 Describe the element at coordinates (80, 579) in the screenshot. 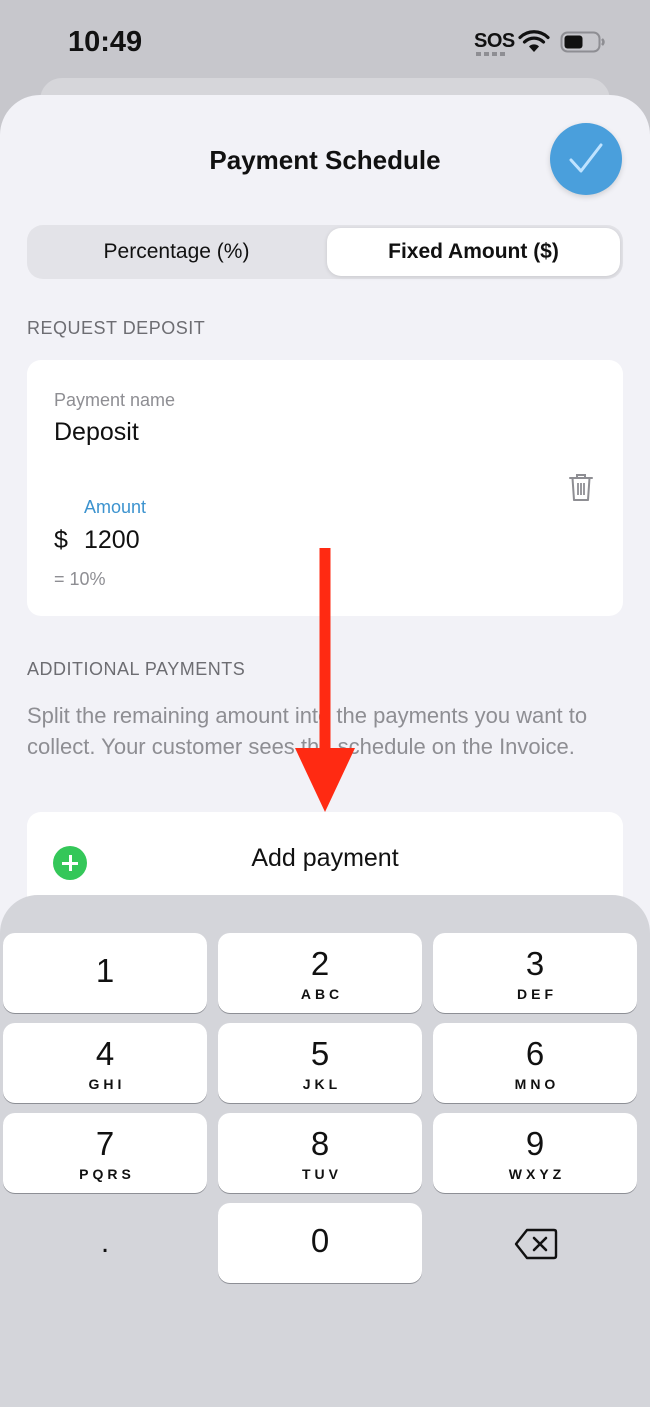

I see `amount-percent-note: = 10%` at that location.